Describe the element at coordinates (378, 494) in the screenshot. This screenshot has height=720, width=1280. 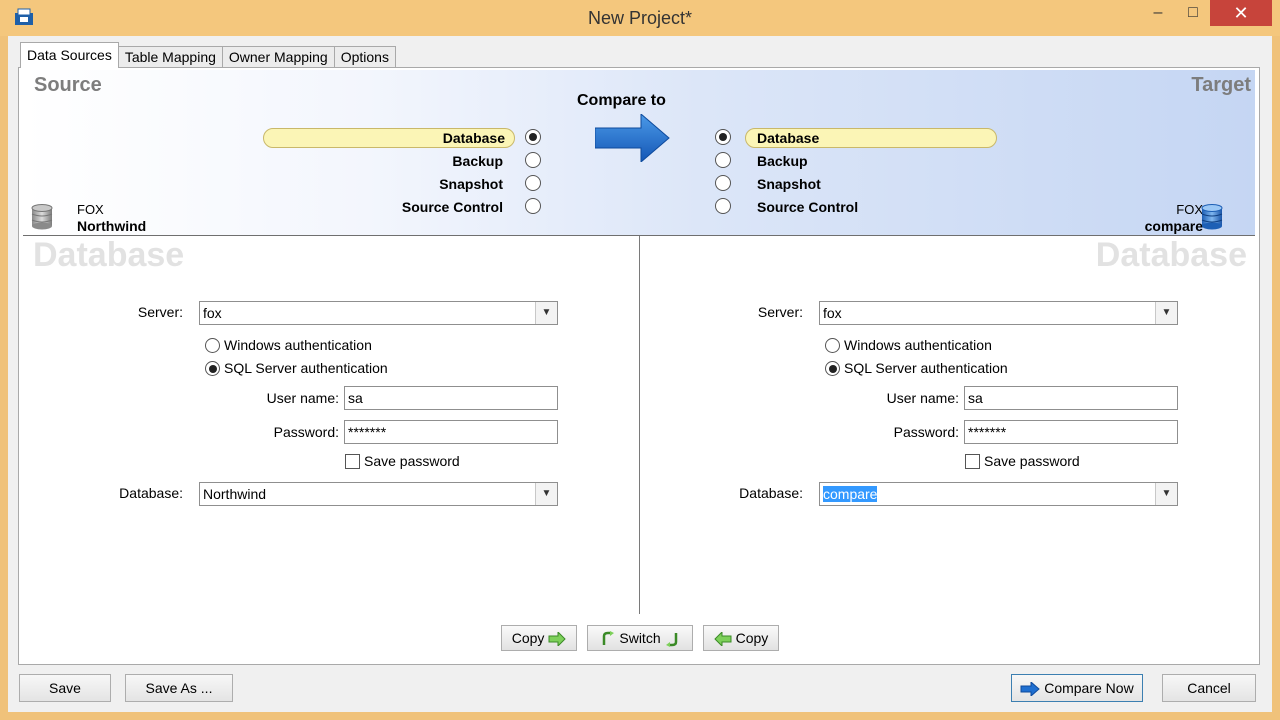
I see `source-database-combo: Northwind ▼` at that location.